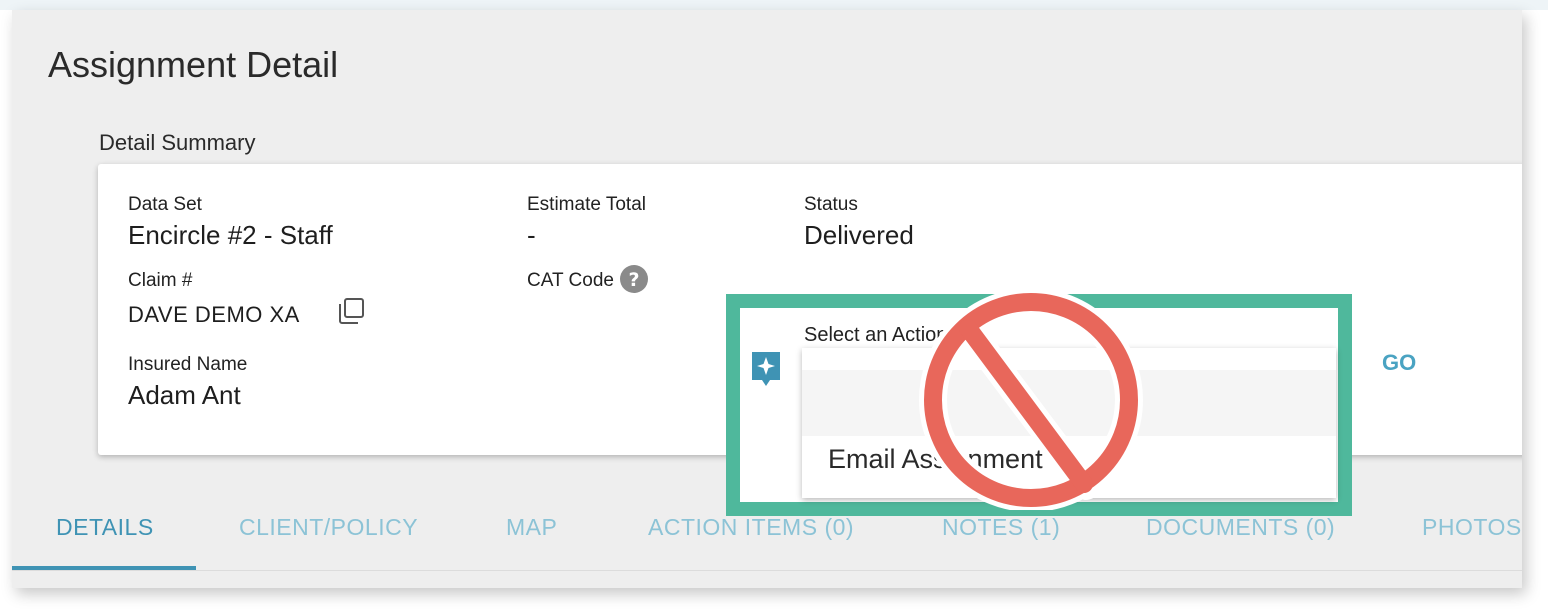 The width and height of the screenshot is (1548, 614). Describe the element at coordinates (586, 204) in the screenshot. I see `estimate-total-label: Estimate Total` at that location.